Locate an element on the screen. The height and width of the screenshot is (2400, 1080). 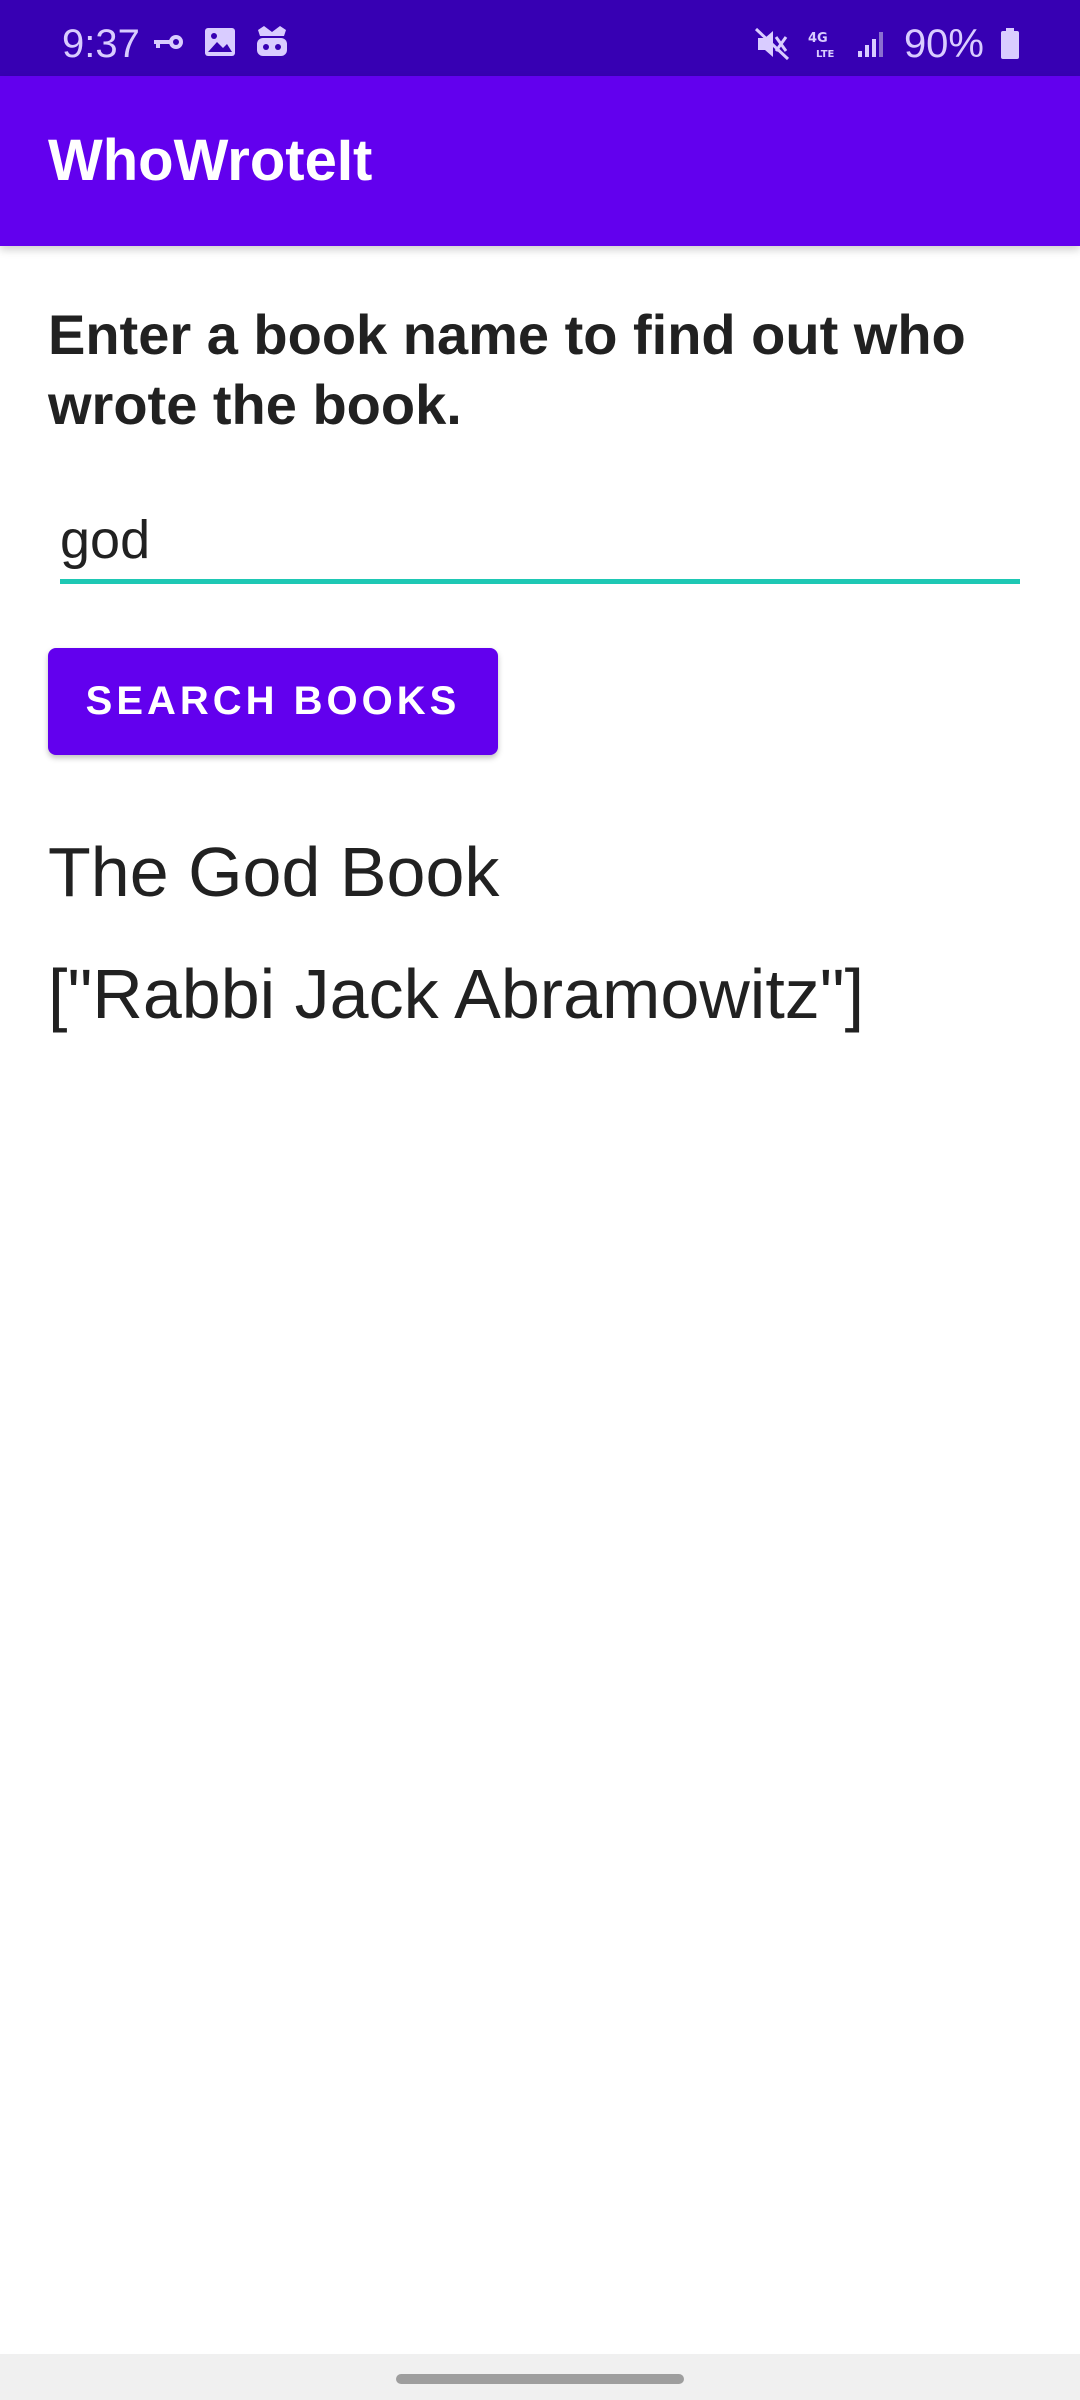
app-bar: WhoWroteIt is located at coordinates (540, 161).